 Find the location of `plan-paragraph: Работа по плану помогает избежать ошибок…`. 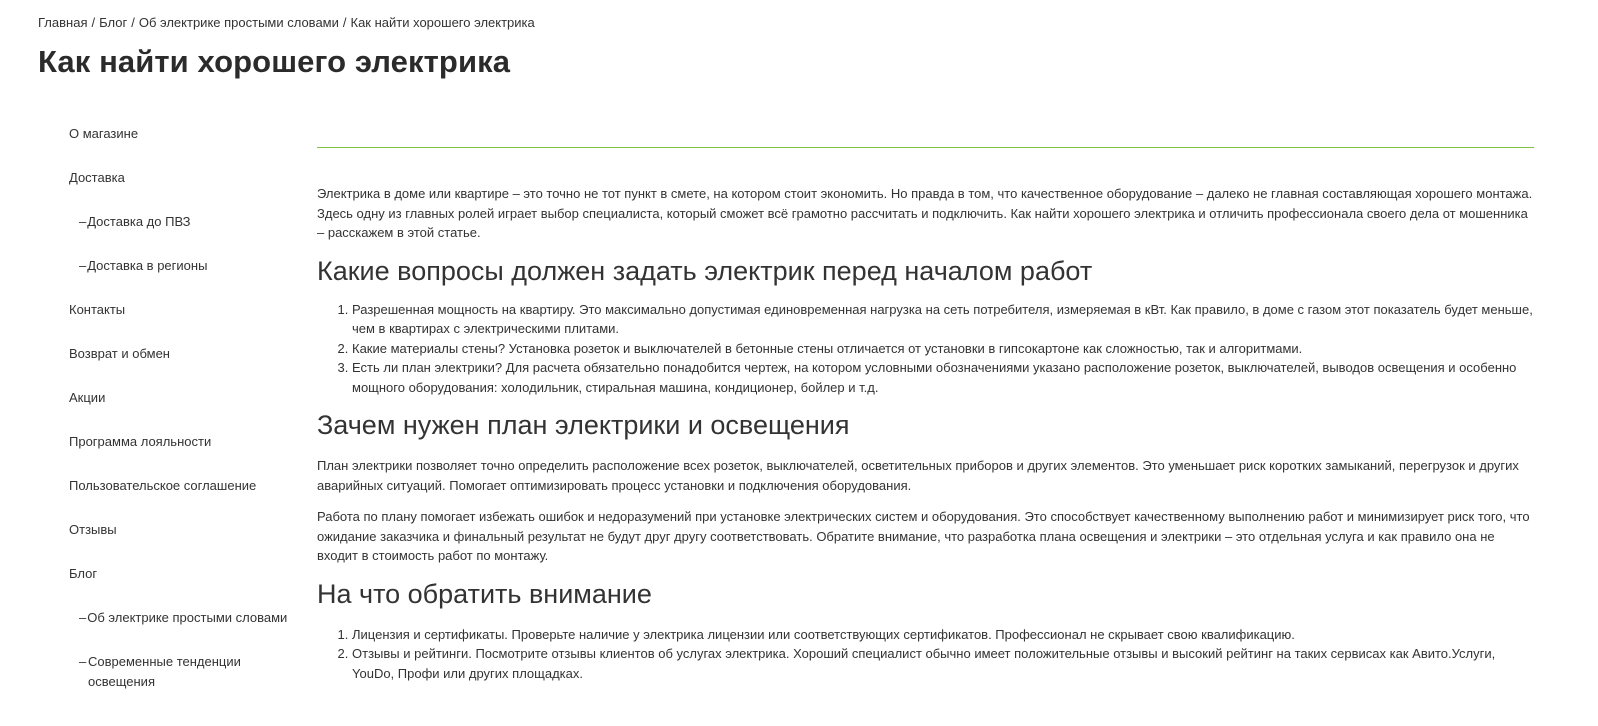

plan-paragraph: Работа по плану помогает избежать ошибок… is located at coordinates (923, 536).